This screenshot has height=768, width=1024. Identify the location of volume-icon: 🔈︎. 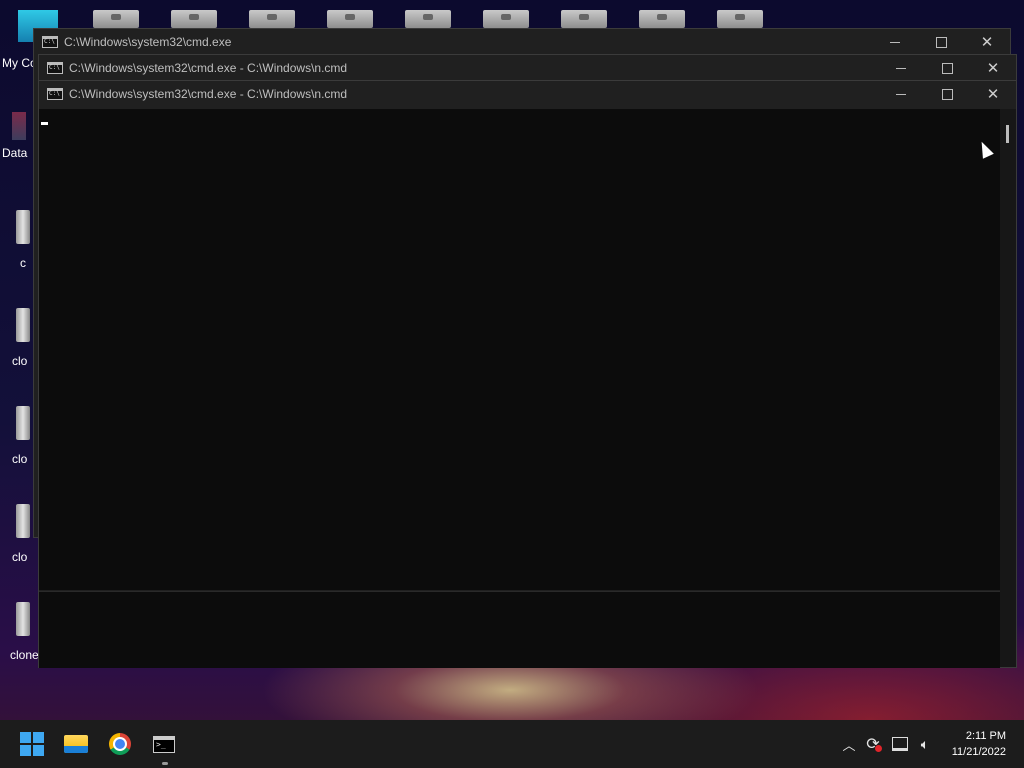
(925, 743).